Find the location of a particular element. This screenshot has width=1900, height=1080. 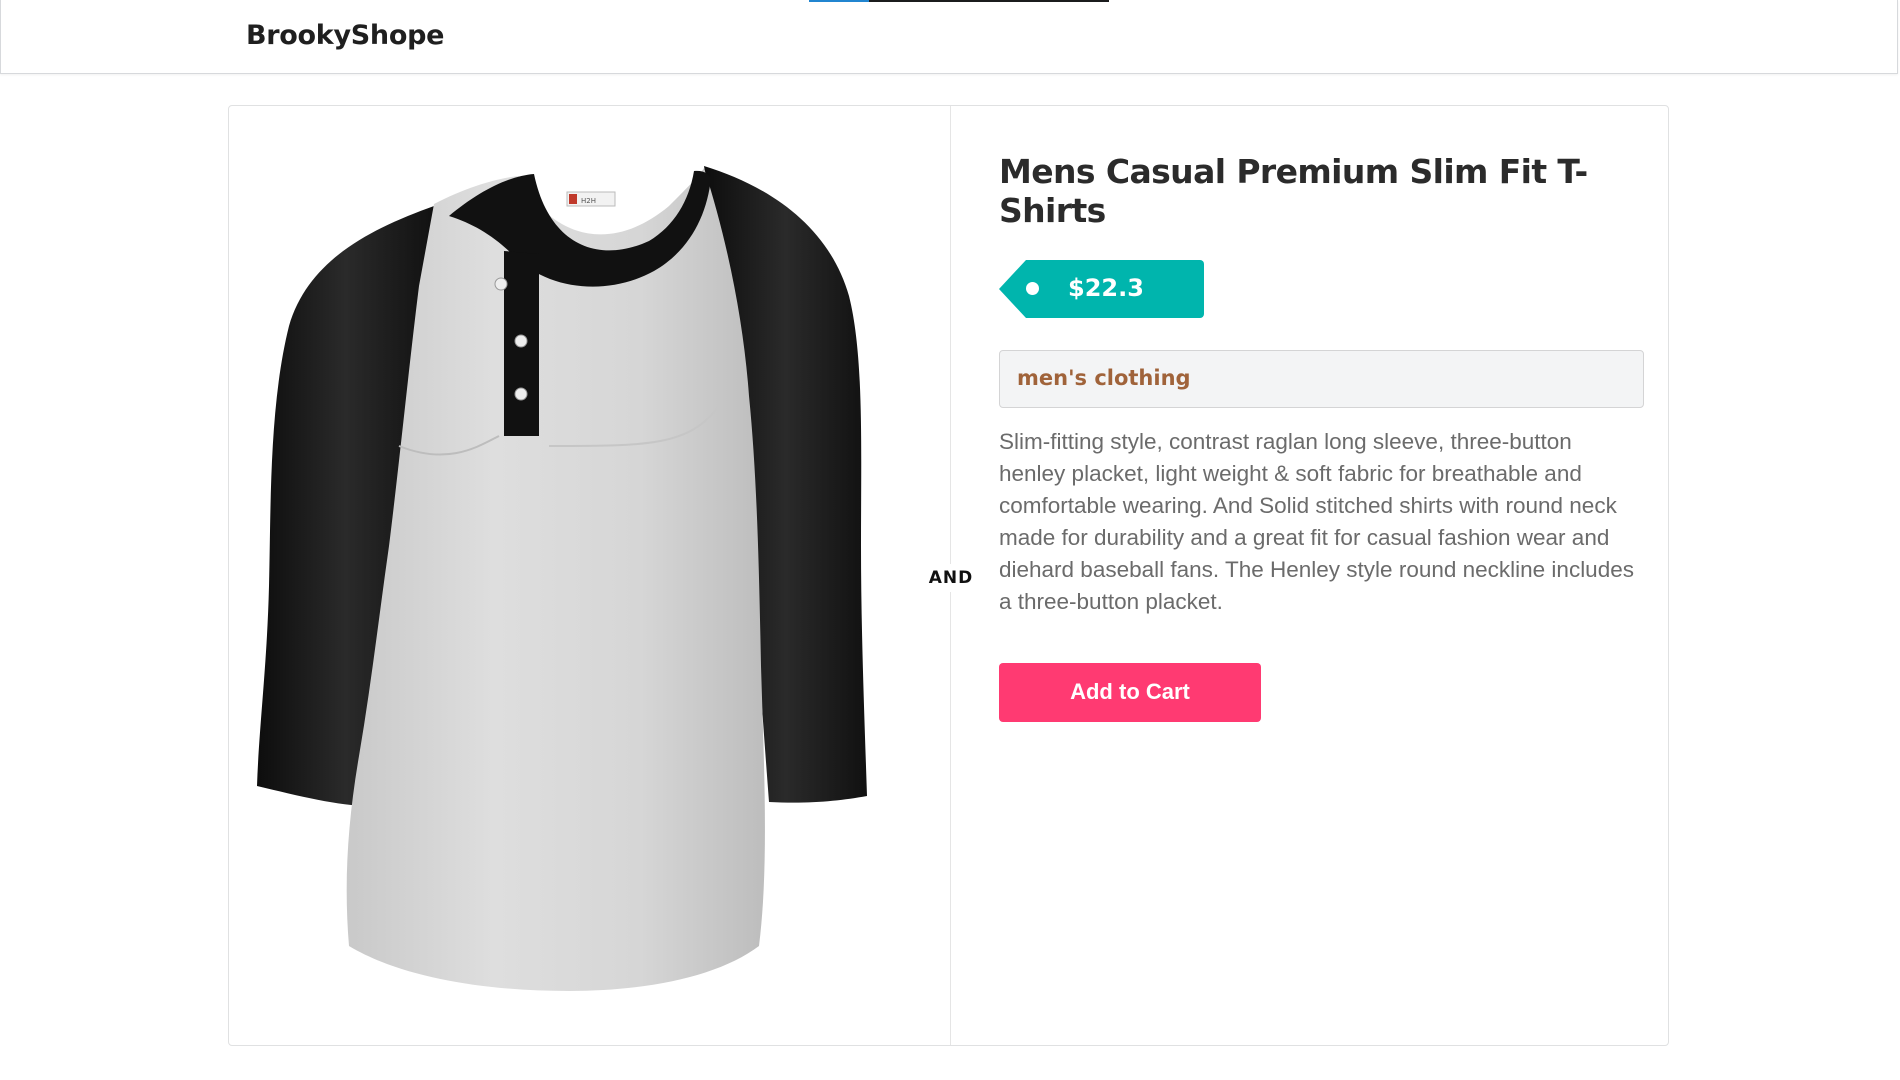

tag-hole-icon is located at coordinates (1032, 288).